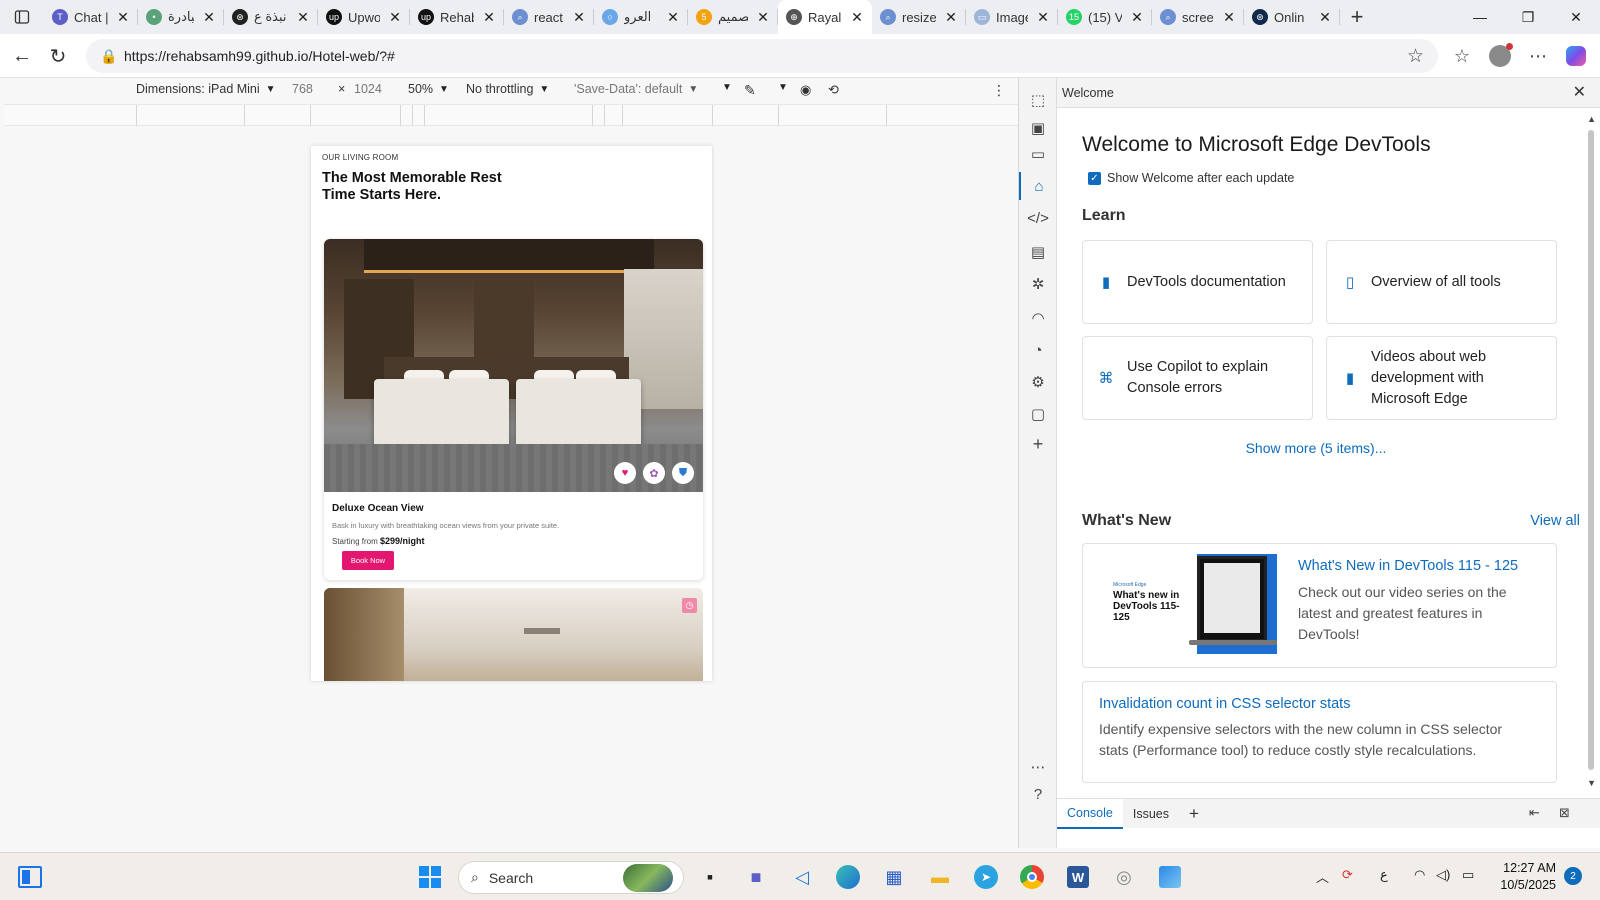 This screenshot has width=1600, height=900. I want to click on news-title-link: Invalidation count in CSS selector stats, so click(1224, 704).